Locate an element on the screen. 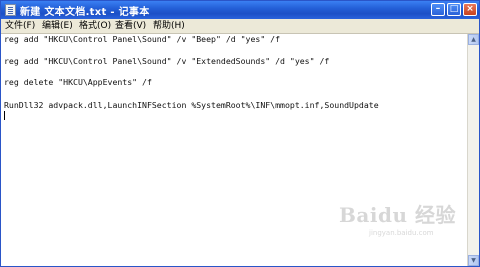 The height and width of the screenshot is (267, 480). window-title: 新建 文本文档.txt - 记事本 is located at coordinates (85, 12).